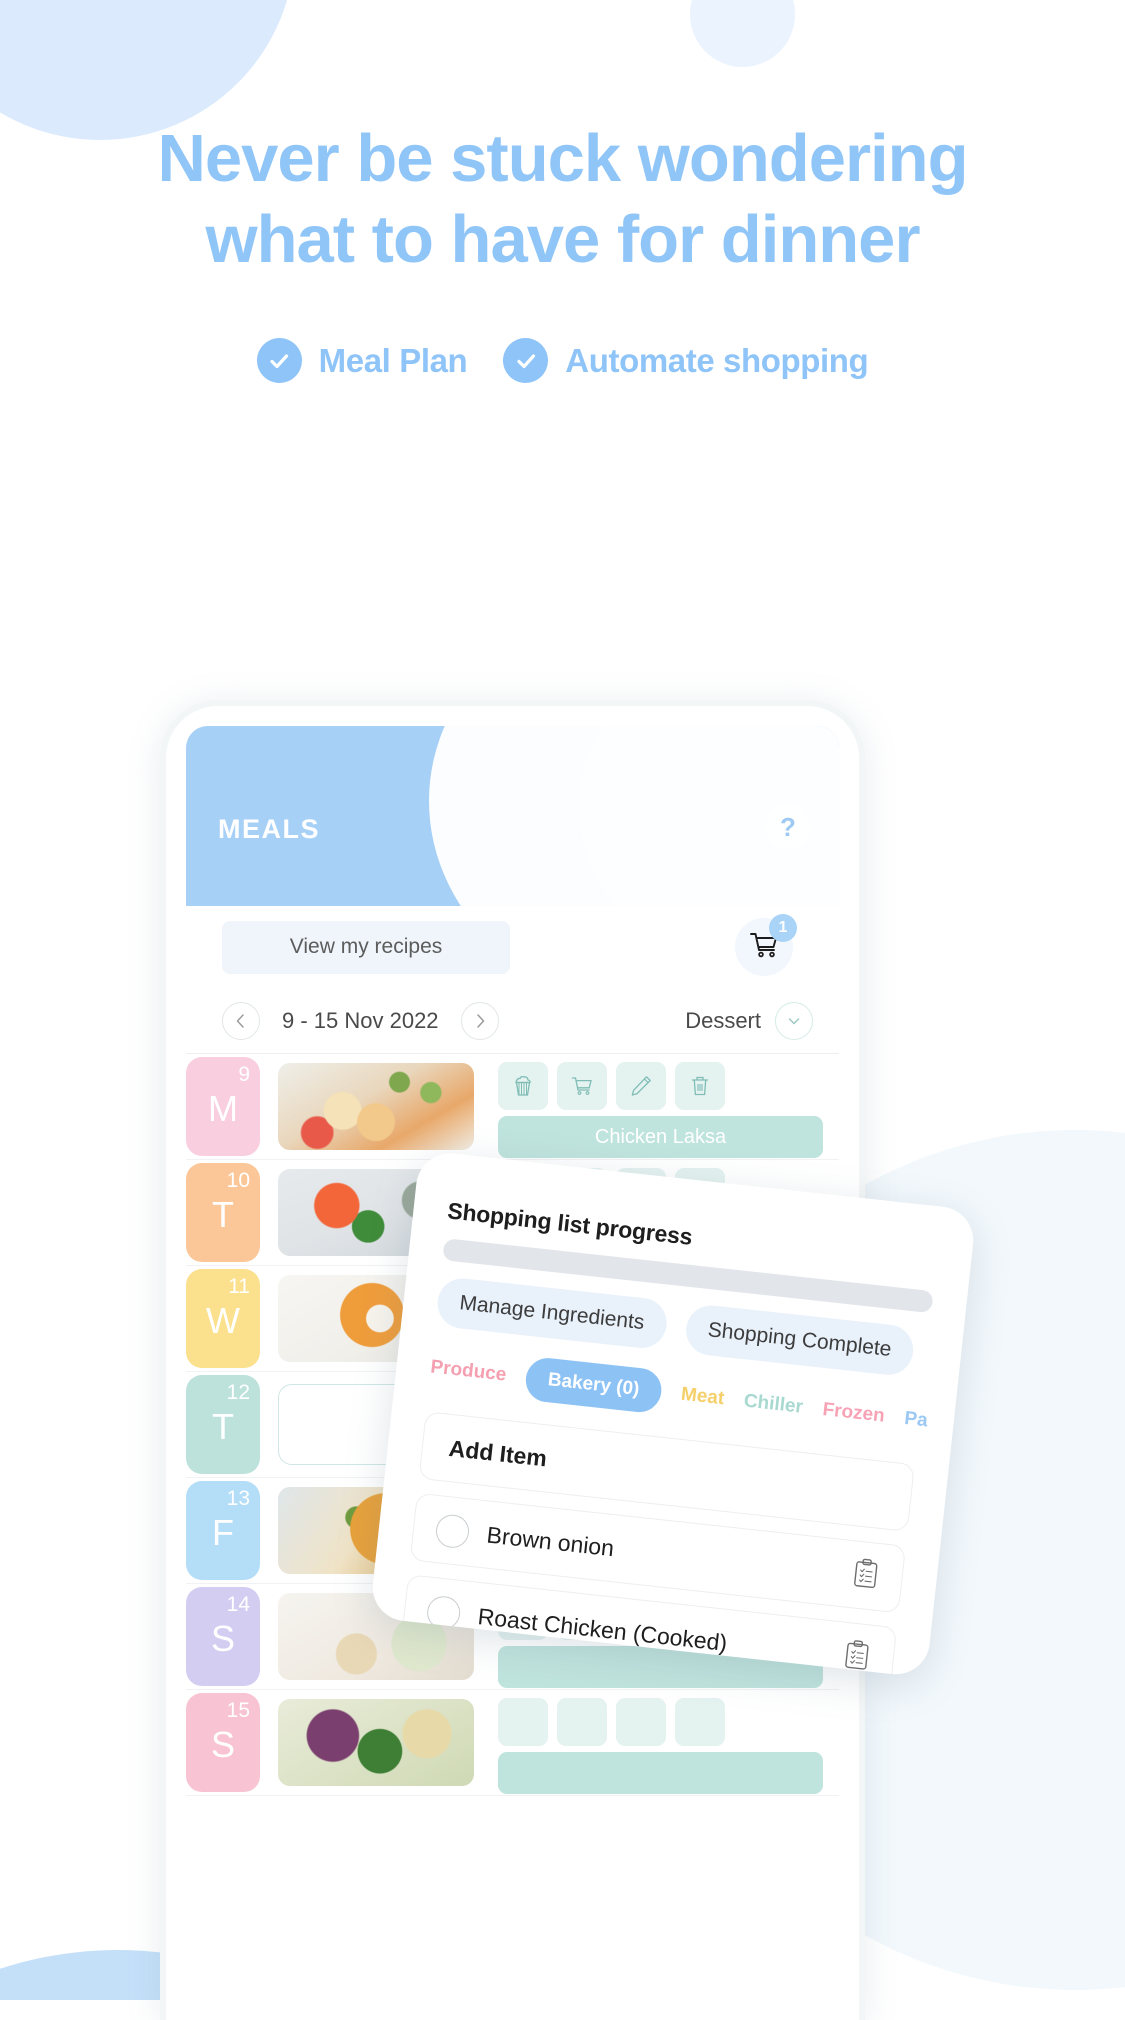  Describe the element at coordinates (360, 1020) in the screenshot. I see `date-range-label: 9 - 15 Nov 2022` at that location.